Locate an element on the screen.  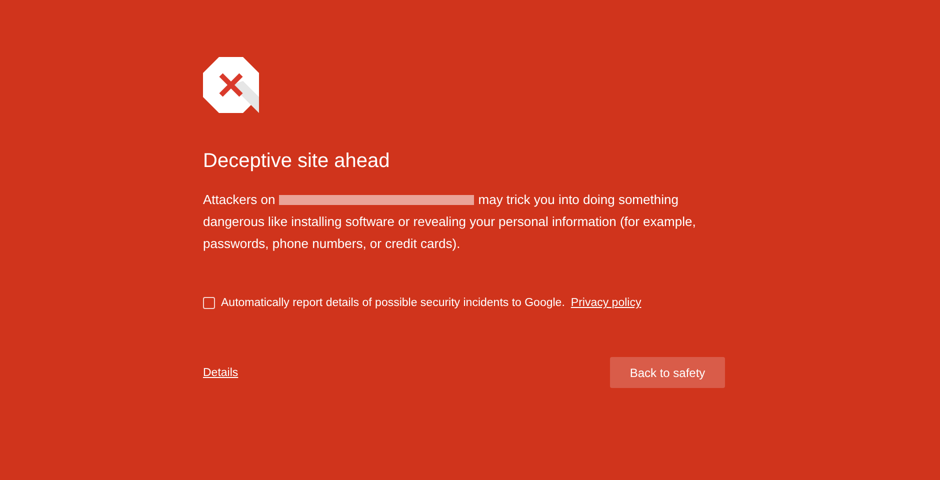
back-to-safety-button: Back to safety is located at coordinates (667, 372).